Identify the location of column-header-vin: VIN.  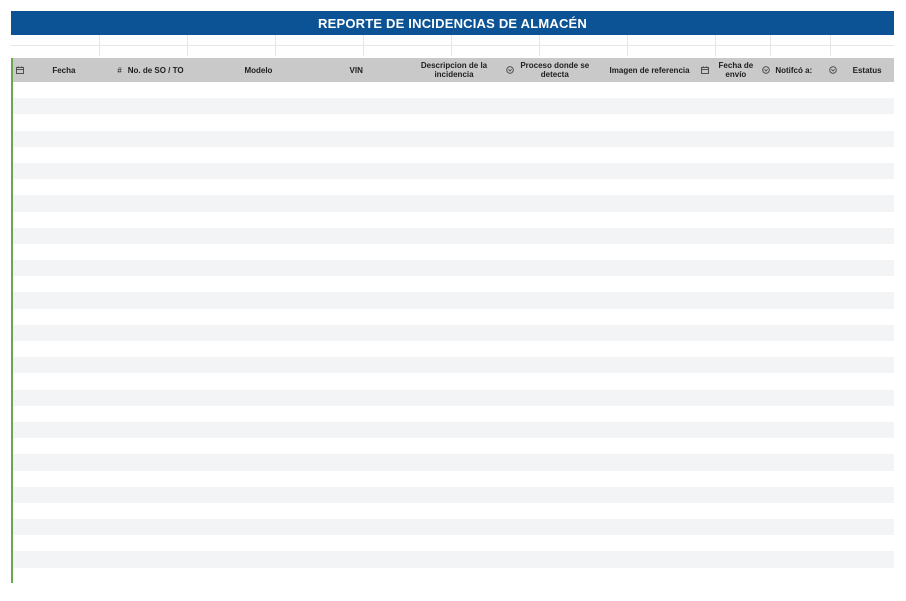
(356, 70).